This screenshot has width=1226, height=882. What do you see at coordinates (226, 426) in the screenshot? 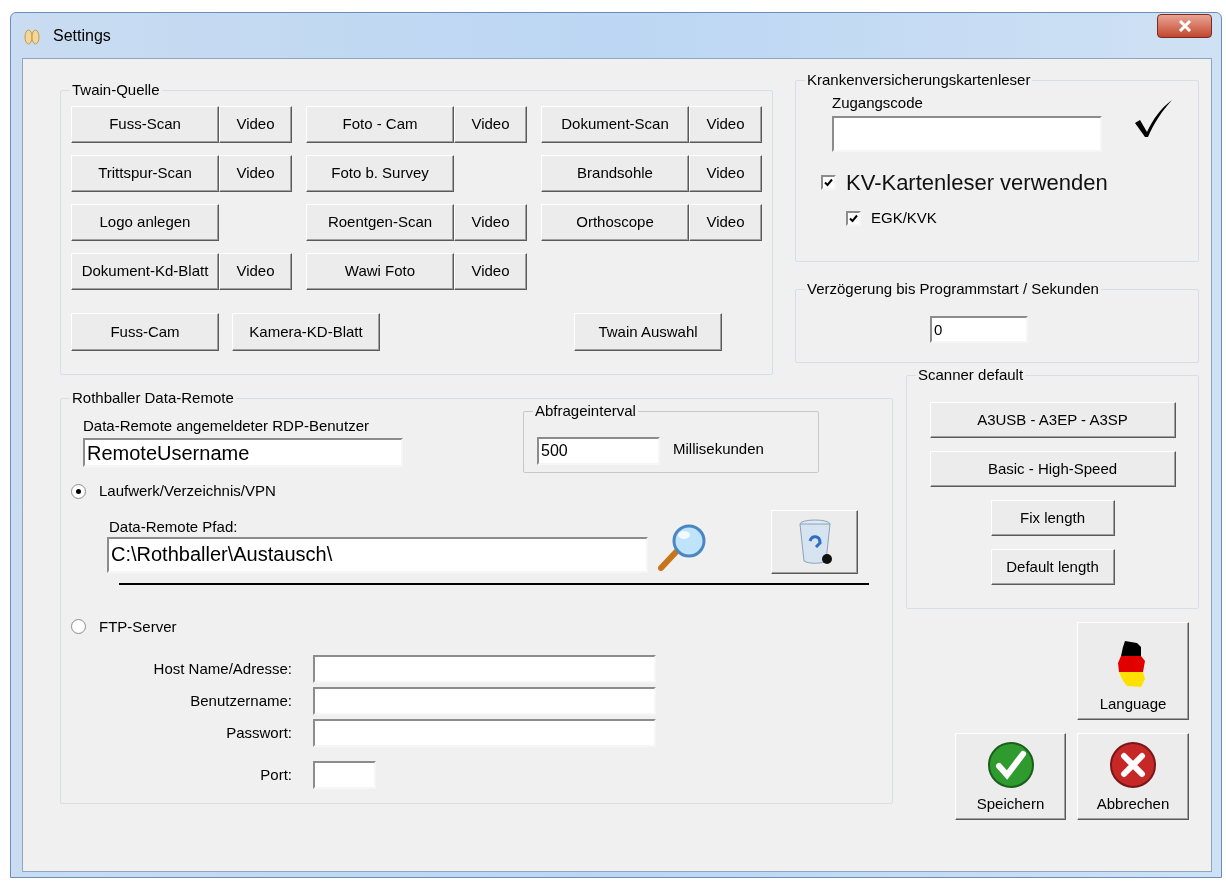
I see `field-label: Data-Remote angemeldeter RDP-Benutzer` at bounding box center [226, 426].